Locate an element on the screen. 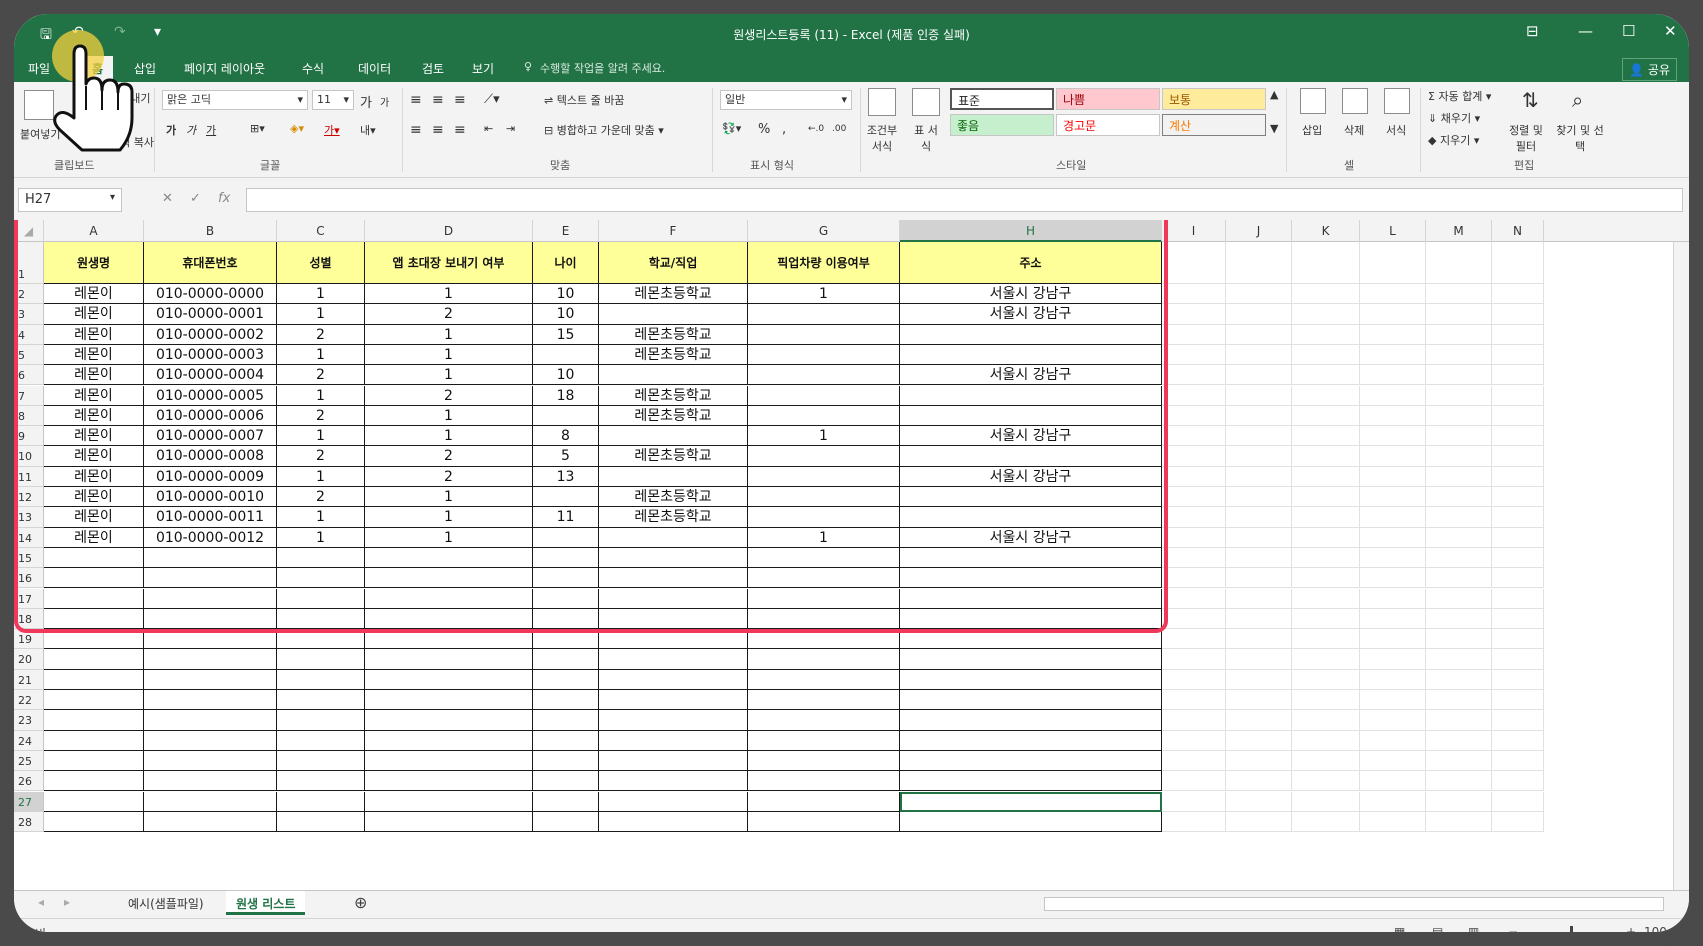 Image resolution: width=1703 pixels, height=946 pixels. sort-filter-button: 정렬 및 필터 is located at coordinates (1526, 138).